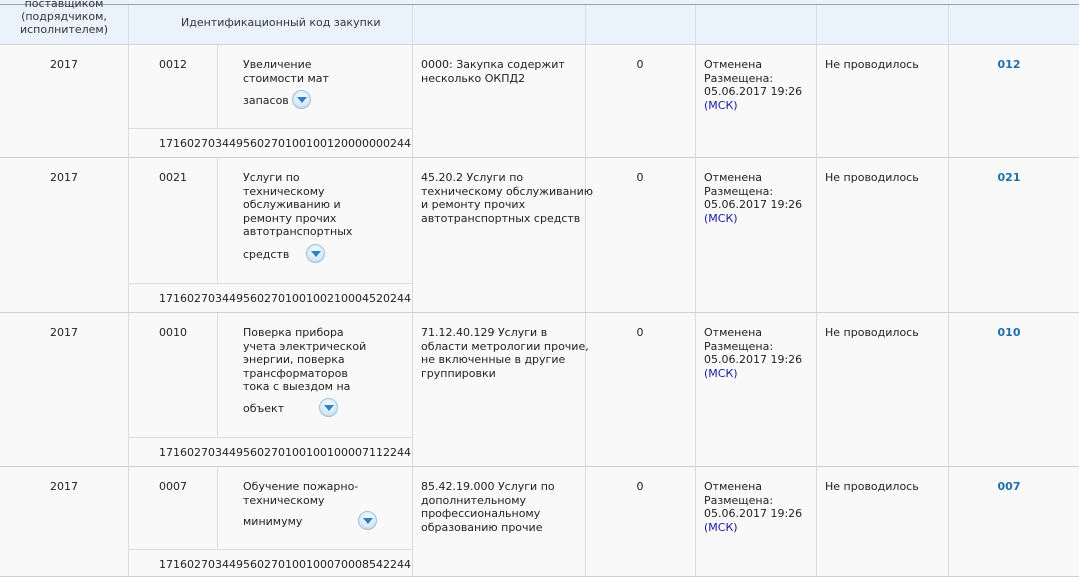 The image size is (1079, 577). What do you see at coordinates (292, 205) in the screenshot?
I see `purchase-name-line: обслуживанию и` at bounding box center [292, 205].